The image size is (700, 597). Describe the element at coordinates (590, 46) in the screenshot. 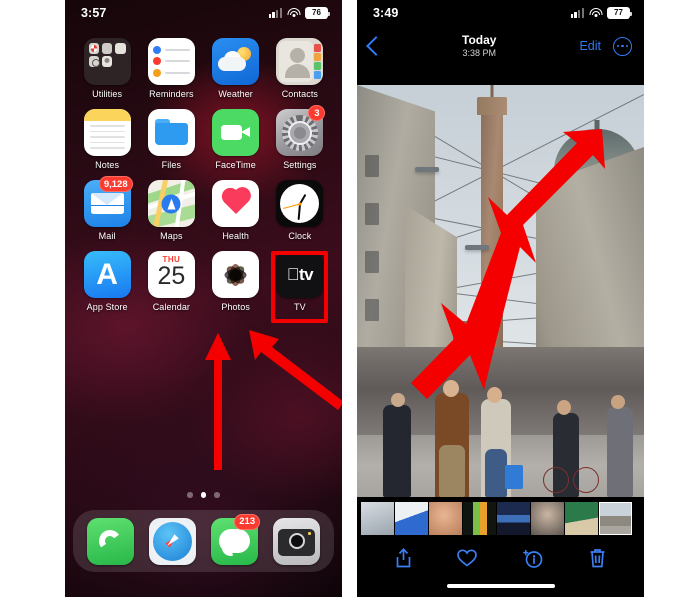

I see `edit-button: Edit` at that location.